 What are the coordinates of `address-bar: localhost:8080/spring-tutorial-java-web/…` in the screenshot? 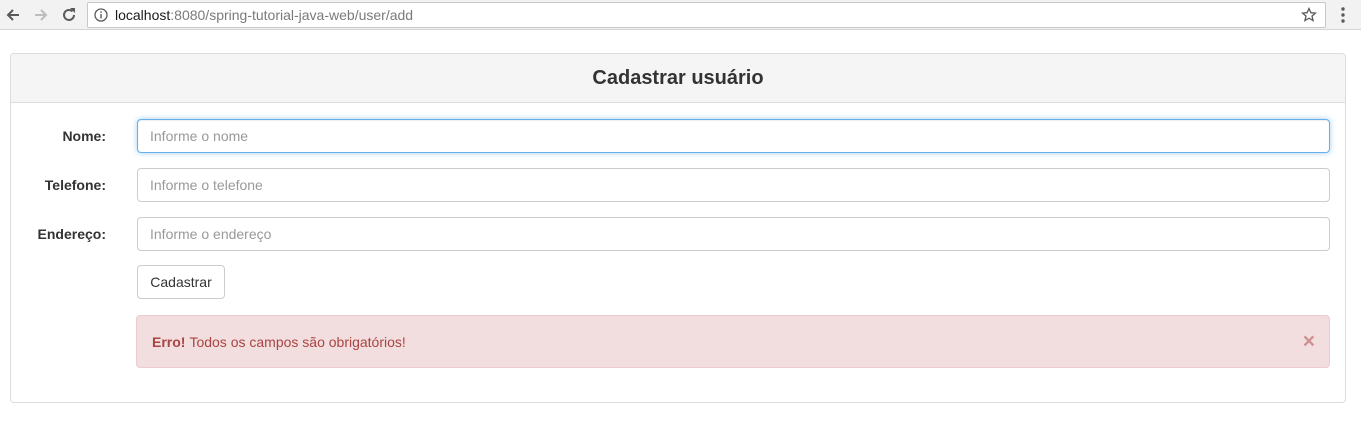 It's located at (706, 15).